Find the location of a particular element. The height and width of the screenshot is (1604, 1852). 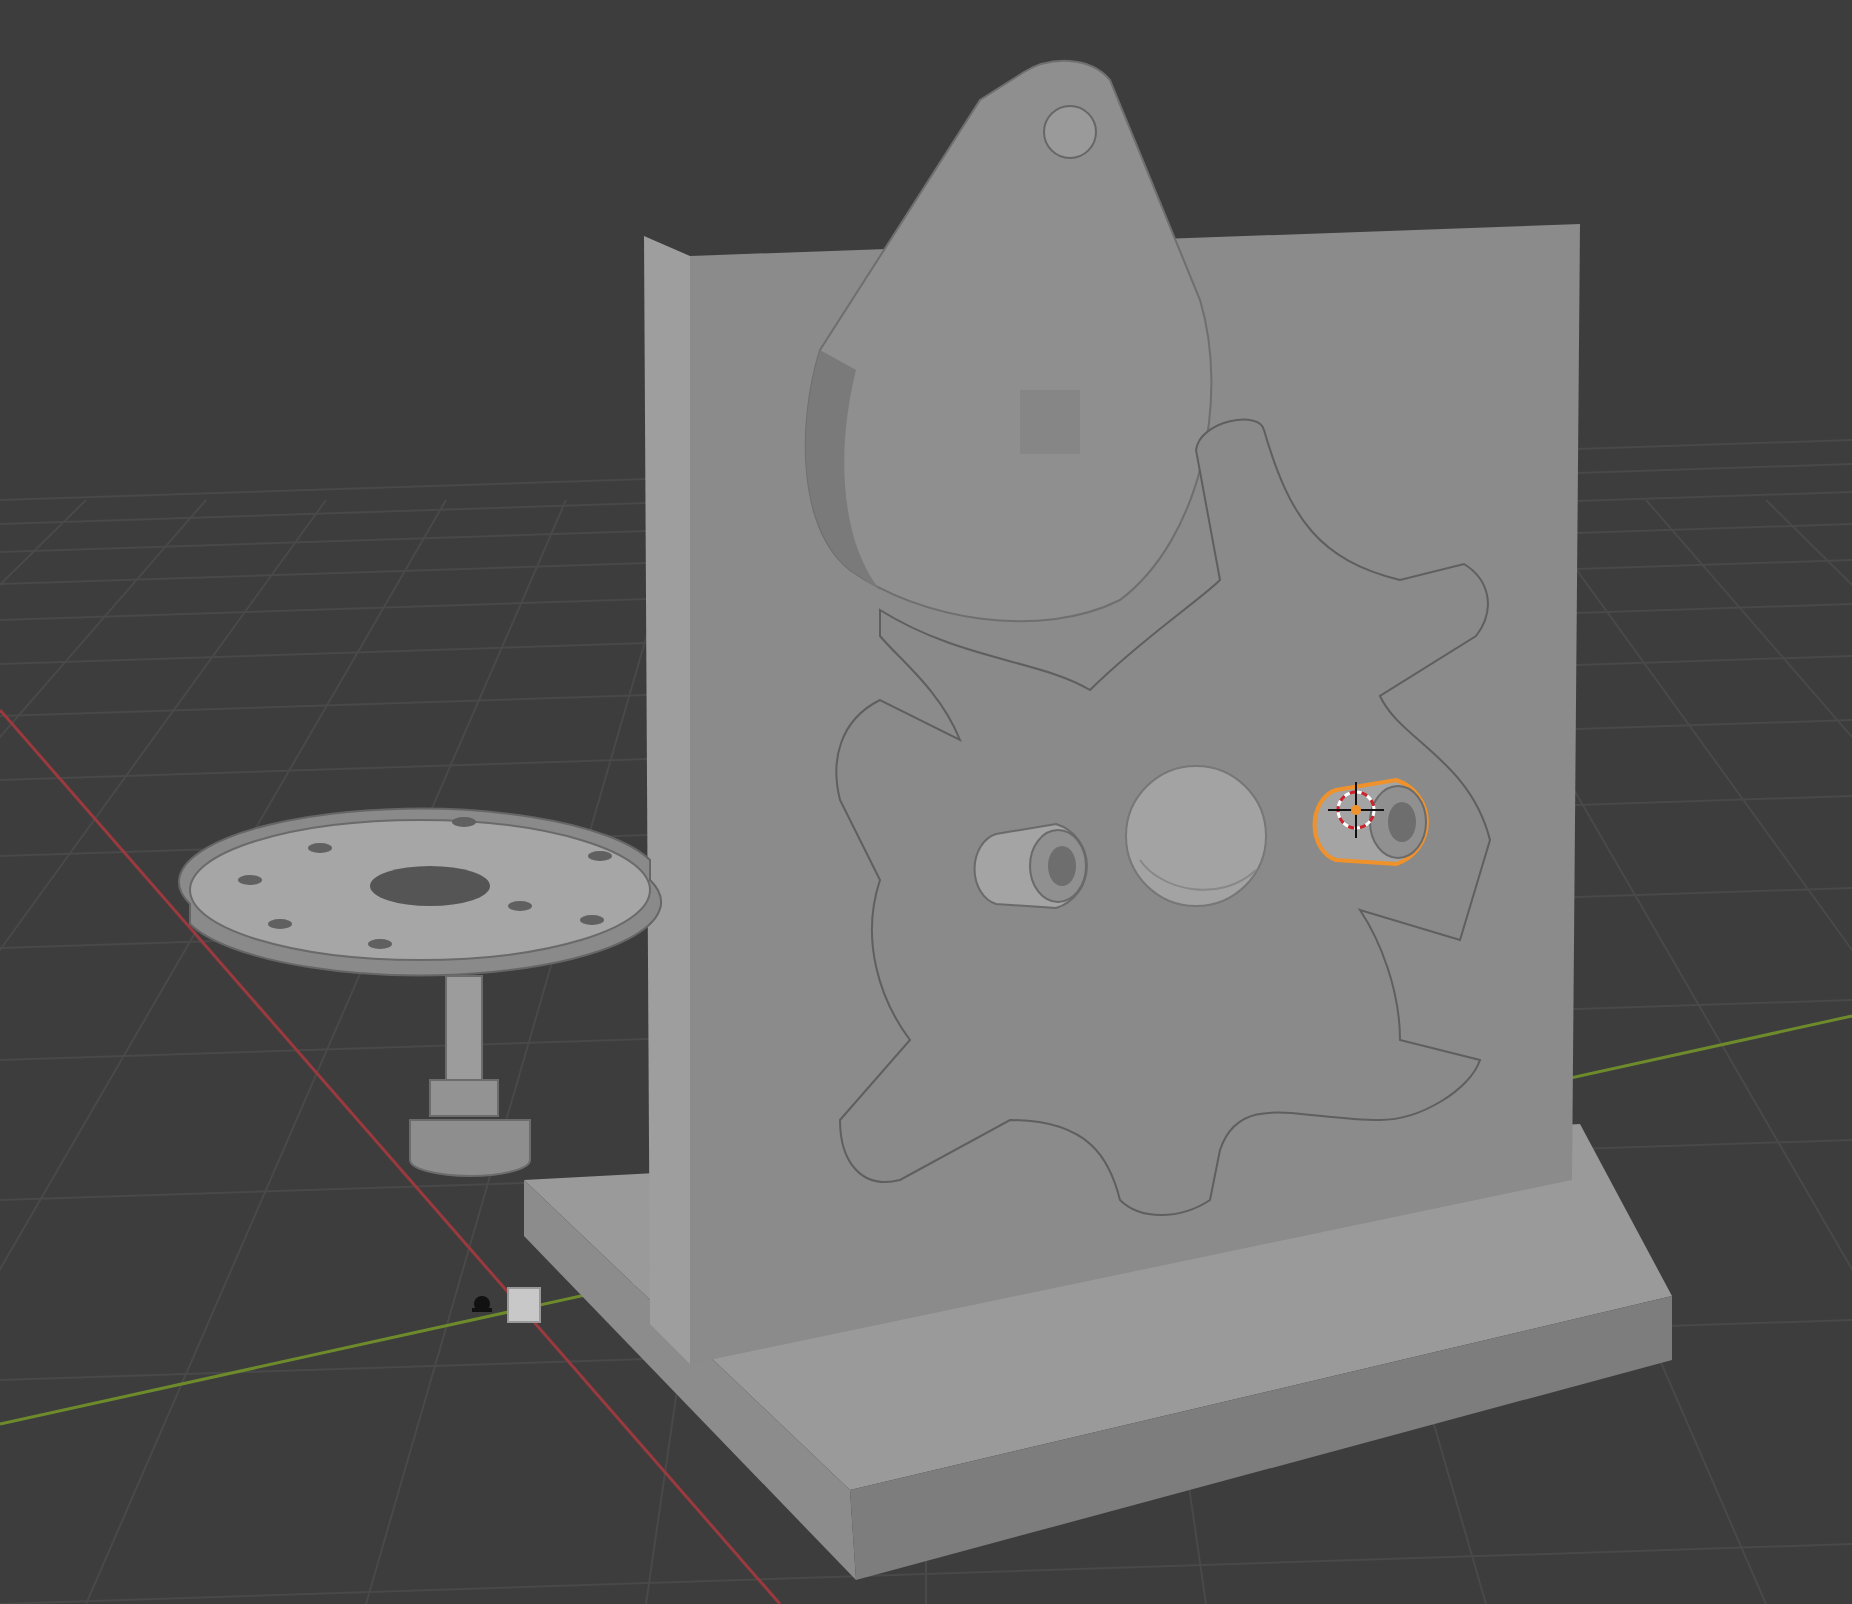

3d-cursor-icon is located at coordinates (1356, 810).